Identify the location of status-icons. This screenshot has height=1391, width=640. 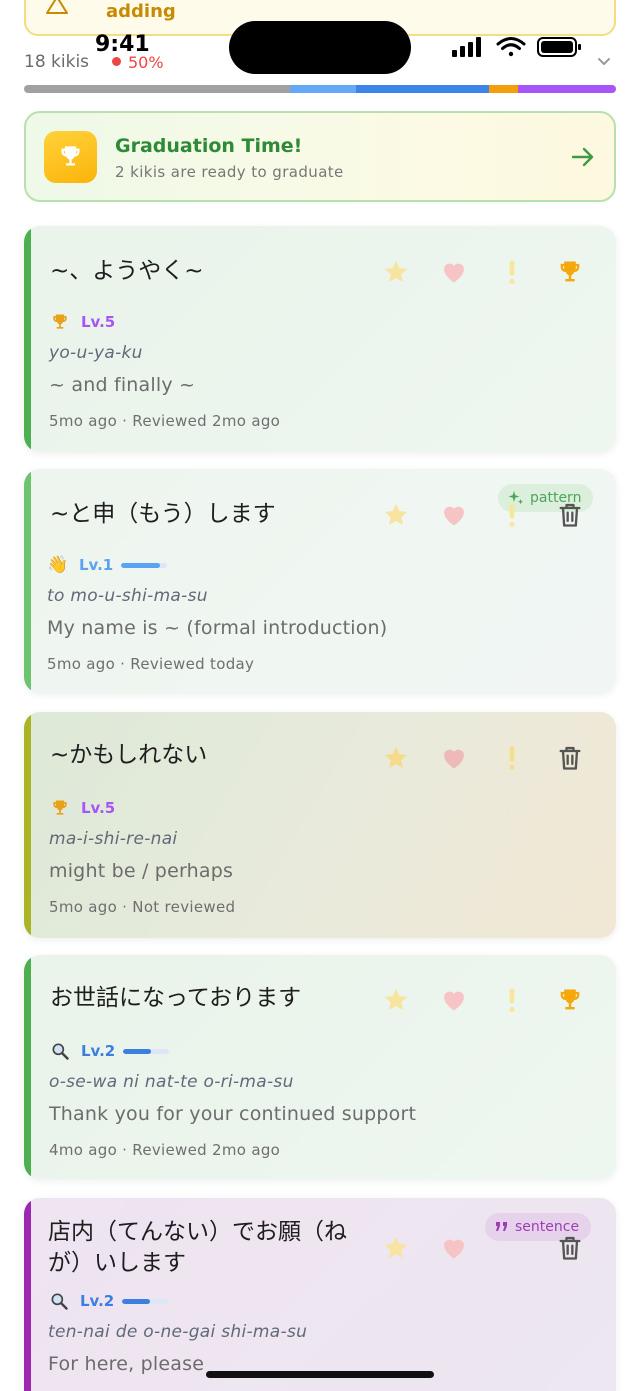
(516, 47).